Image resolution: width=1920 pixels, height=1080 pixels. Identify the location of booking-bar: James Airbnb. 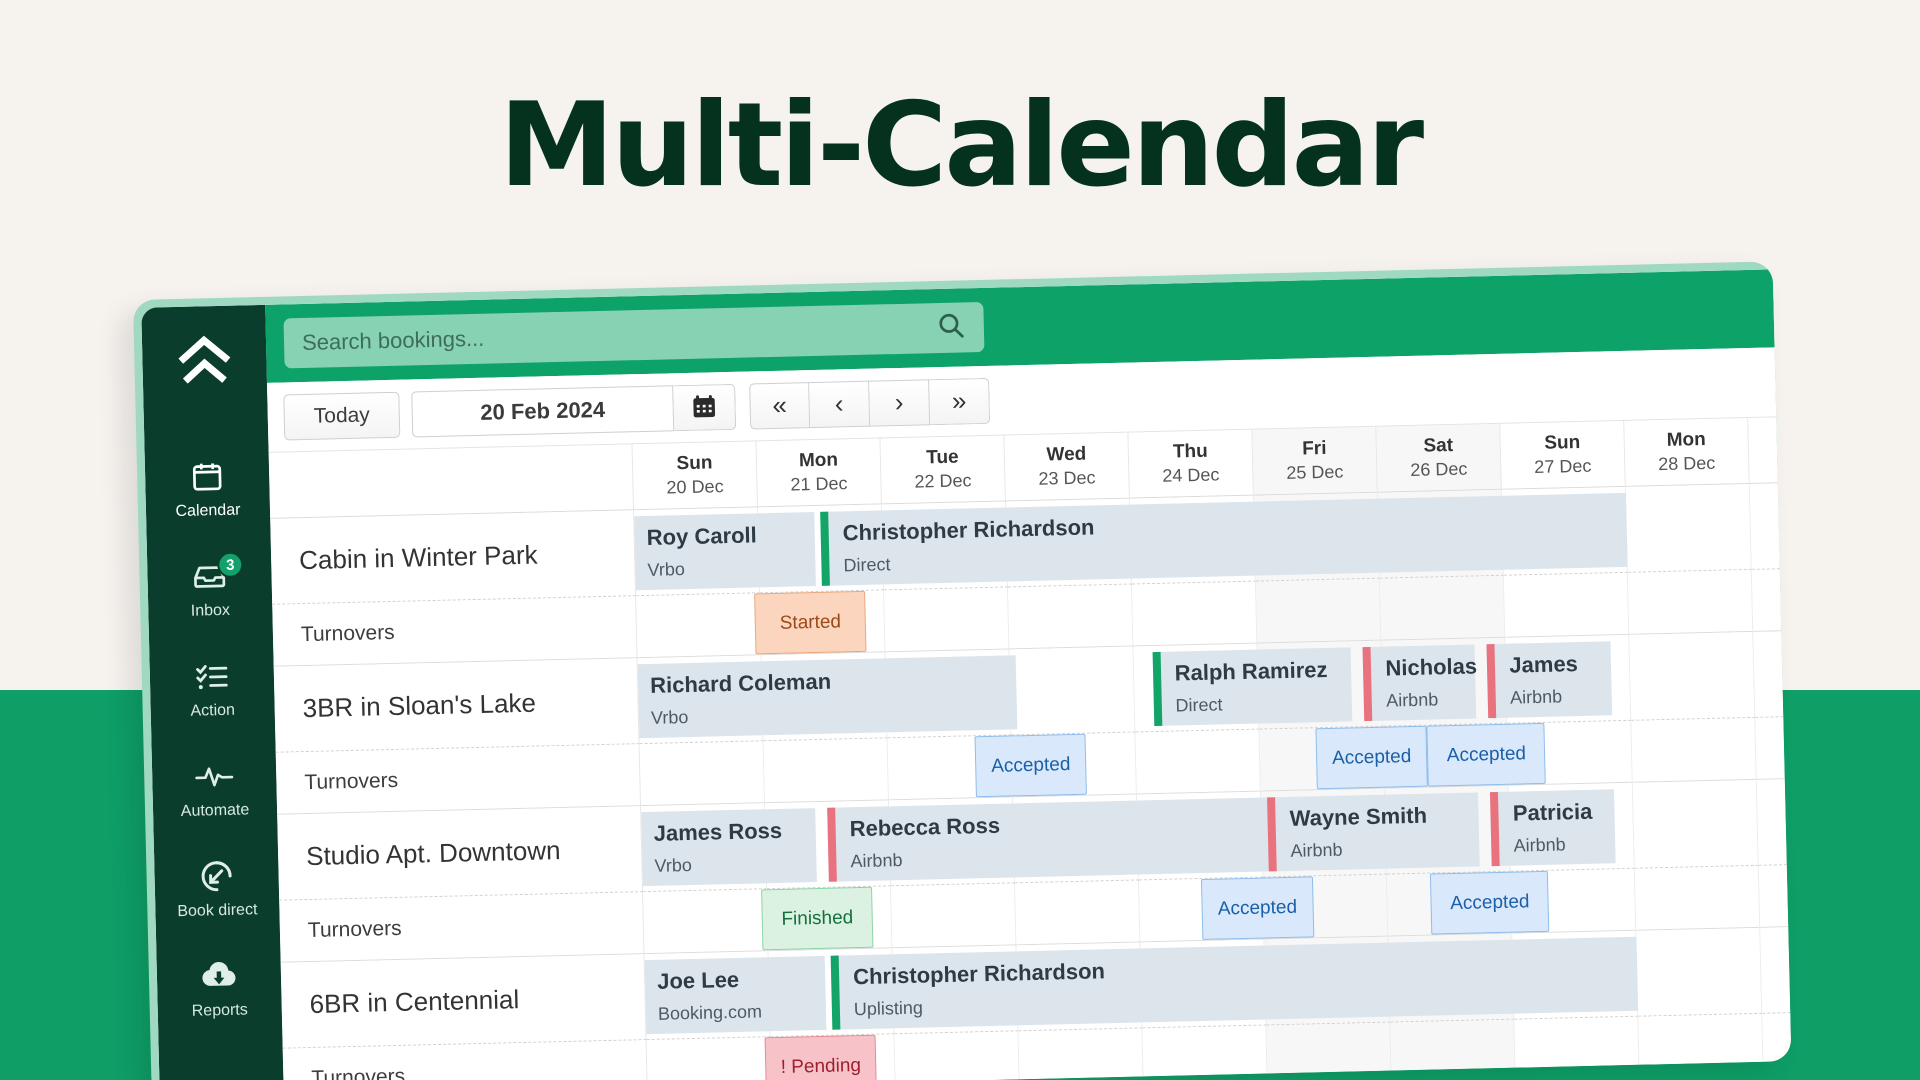
(1549, 680).